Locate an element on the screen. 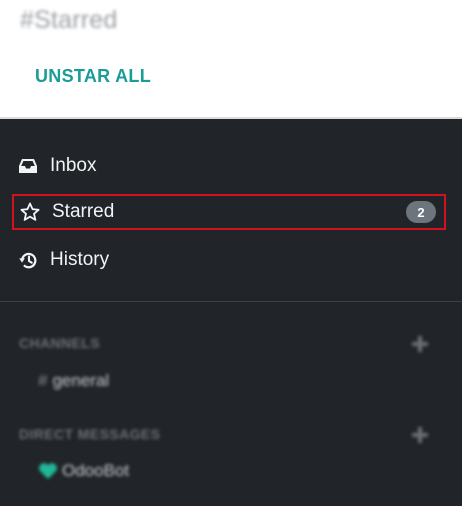  sidebar-item-inbox: Inbox is located at coordinates (229, 166).